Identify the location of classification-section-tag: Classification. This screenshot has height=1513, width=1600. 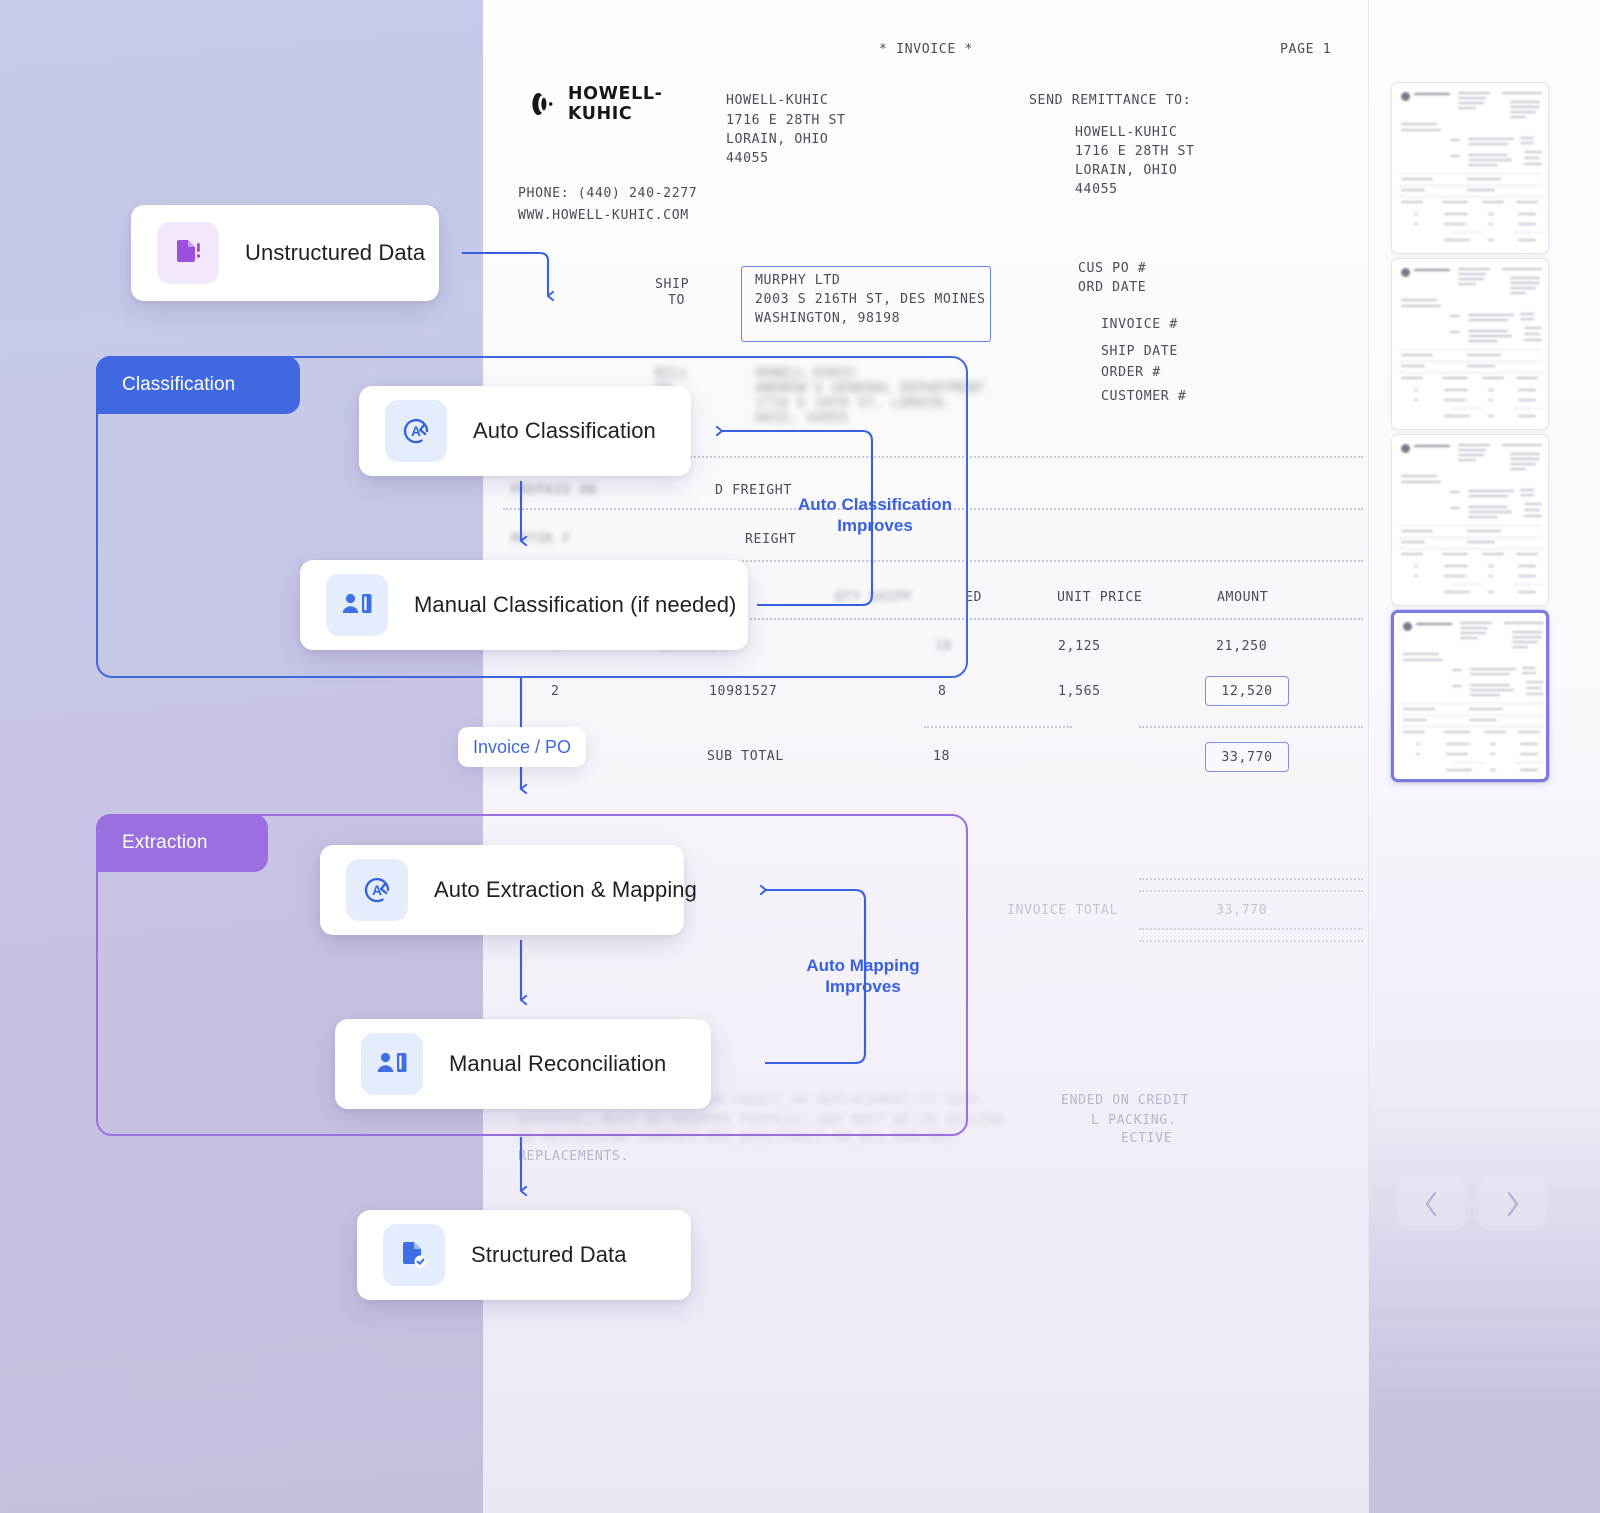
(198, 385).